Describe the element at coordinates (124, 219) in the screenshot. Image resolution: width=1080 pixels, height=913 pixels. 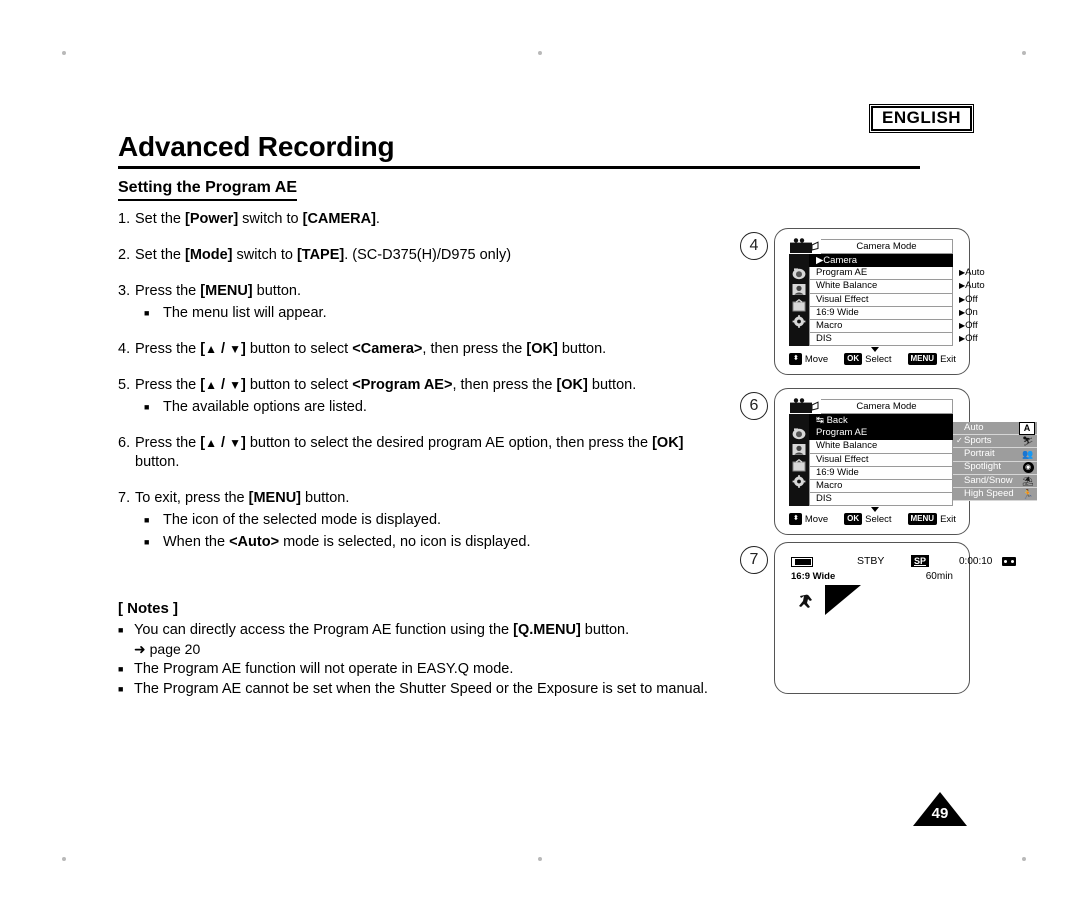
I see `step-number: 1.` at that location.